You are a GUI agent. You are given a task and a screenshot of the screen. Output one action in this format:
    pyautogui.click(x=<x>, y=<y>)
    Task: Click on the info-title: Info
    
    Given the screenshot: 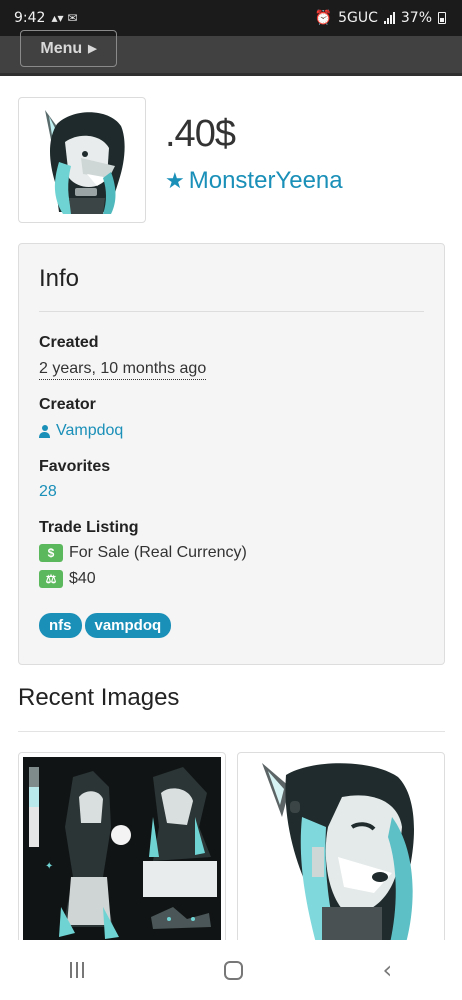 What is the action you would take?
    pyautogui.click(x=59, y=278)
    